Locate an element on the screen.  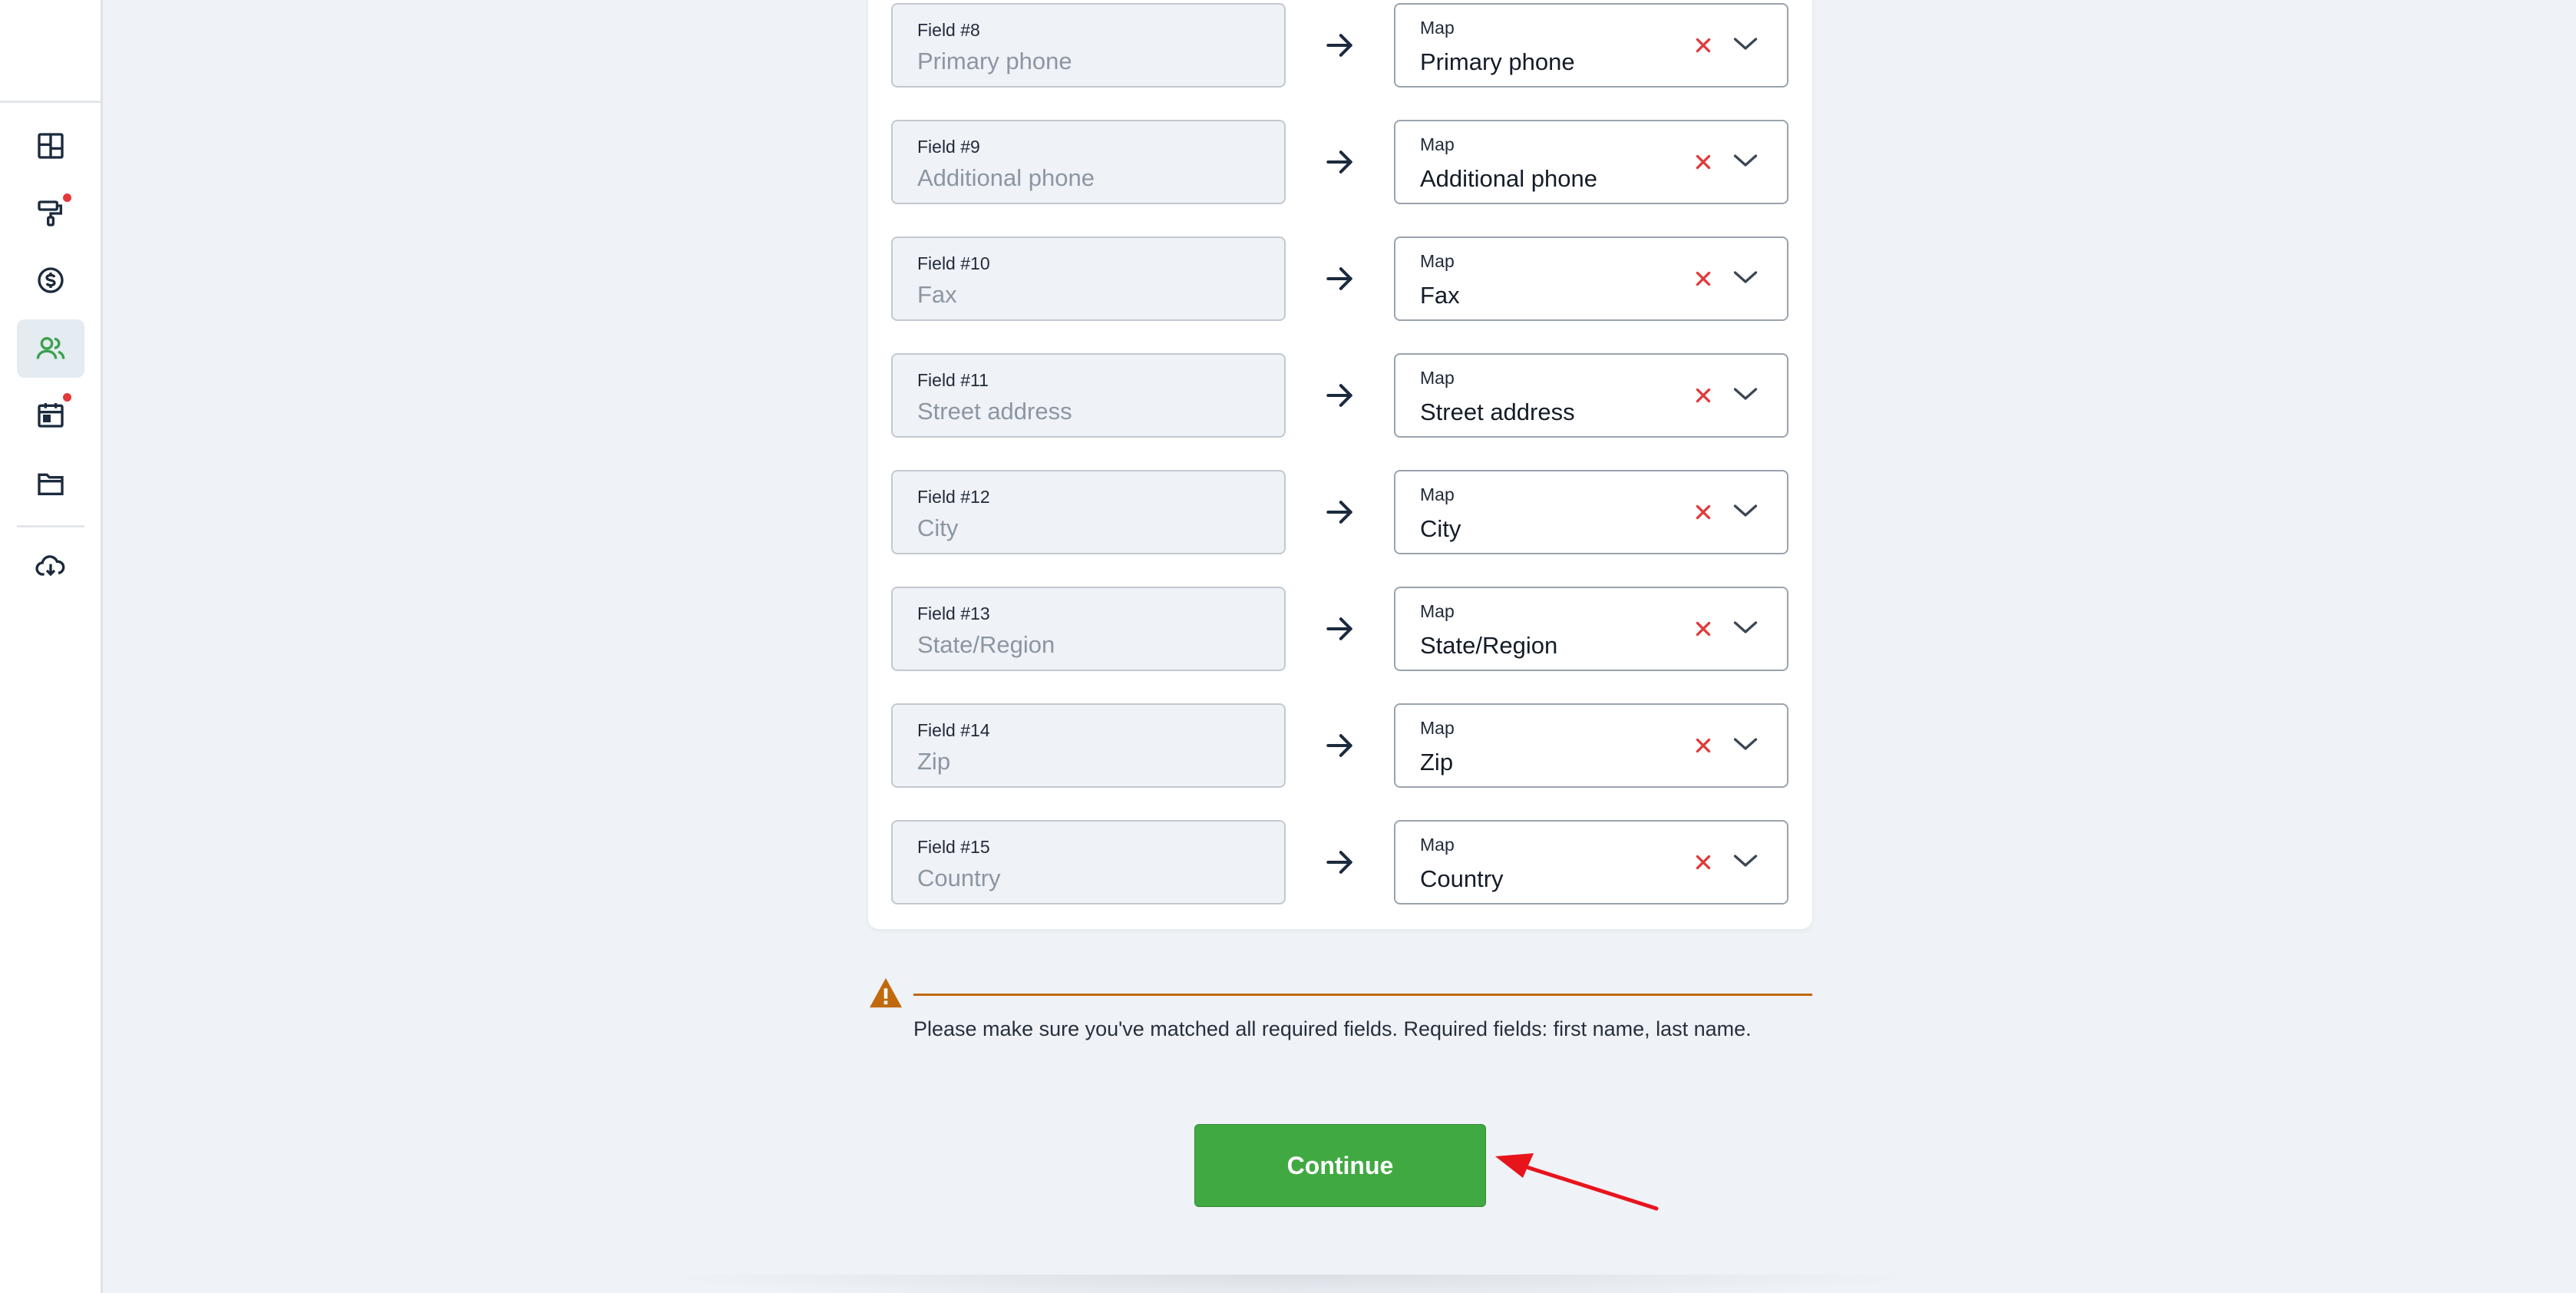
mapping-row: Field #10 Fax Map Fax is located at coordinates (1340, 280).